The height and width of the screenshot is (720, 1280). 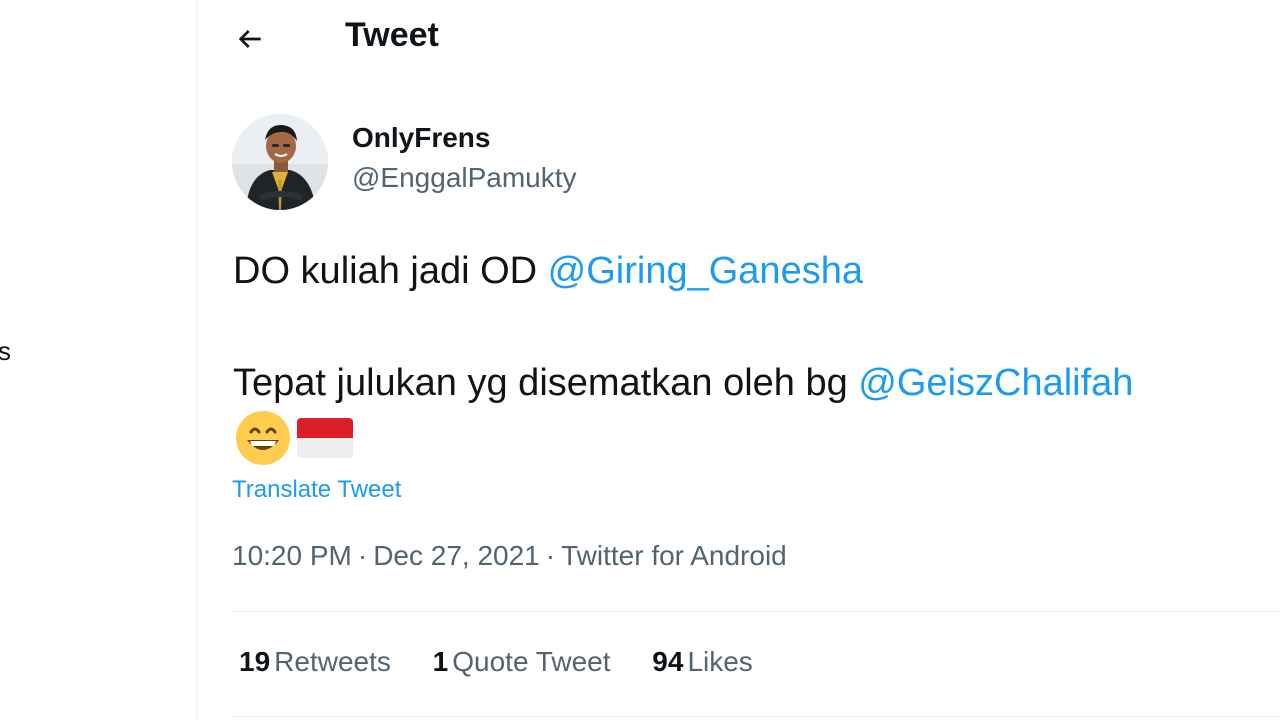 I want to click on mention-link-geisz: @GeiszChalifah, so click(x=995, y=383).